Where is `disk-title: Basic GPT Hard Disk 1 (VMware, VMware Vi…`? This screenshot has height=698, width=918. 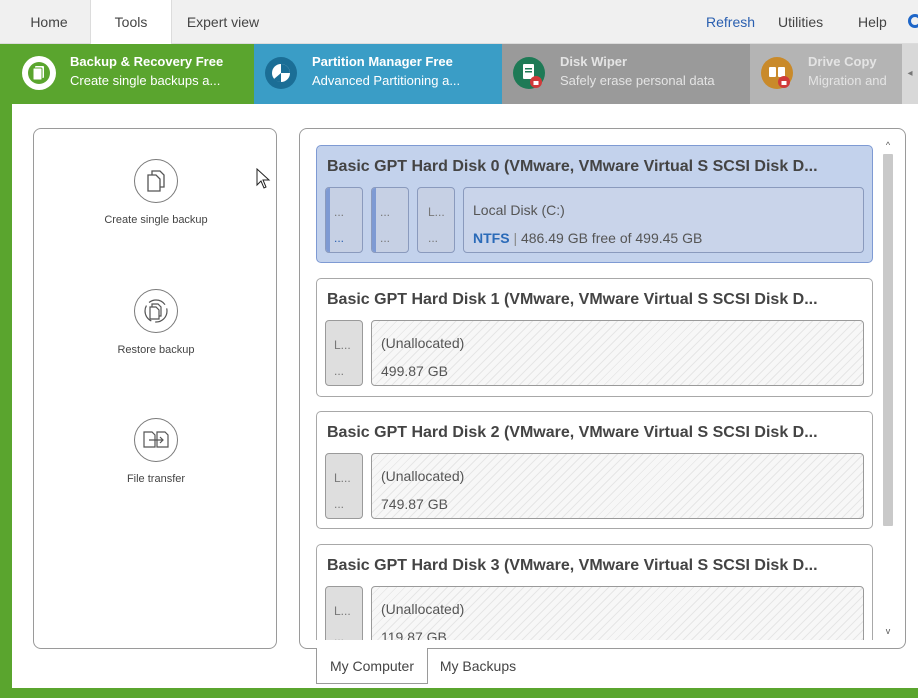 disk-title: Basic GPT Hard Disk 1 (VMware, VMware Vi… is located at coordinates (572, 299).